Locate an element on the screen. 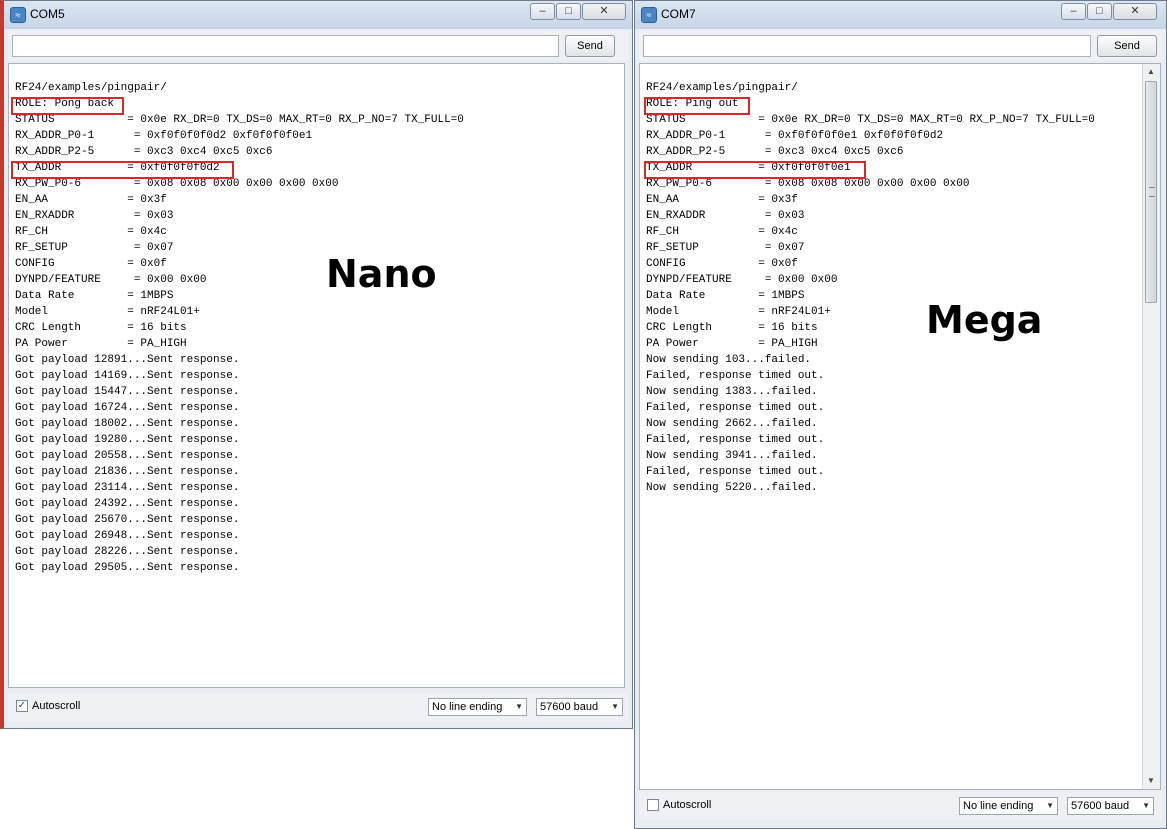 Image resolution: width=1167 pixels, height=829 pixels. scroll-thumb is located at coordinates (1151, 192).